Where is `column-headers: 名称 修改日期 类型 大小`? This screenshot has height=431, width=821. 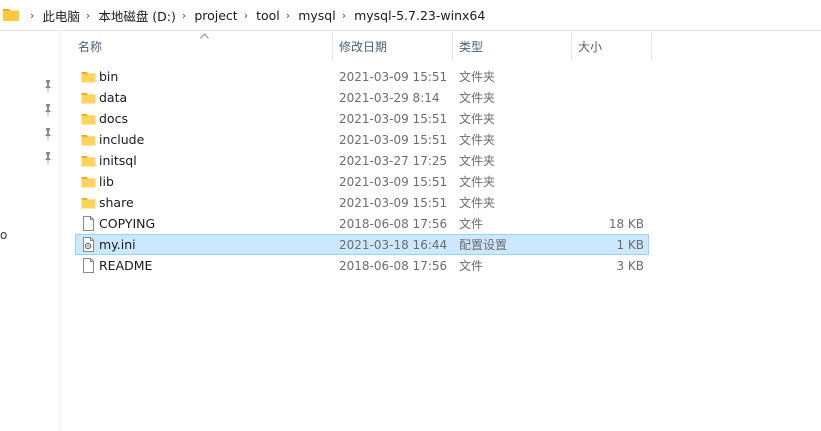
column-headers: 名称 修改日期 类型 大小 is located at coordinates (440, 46).